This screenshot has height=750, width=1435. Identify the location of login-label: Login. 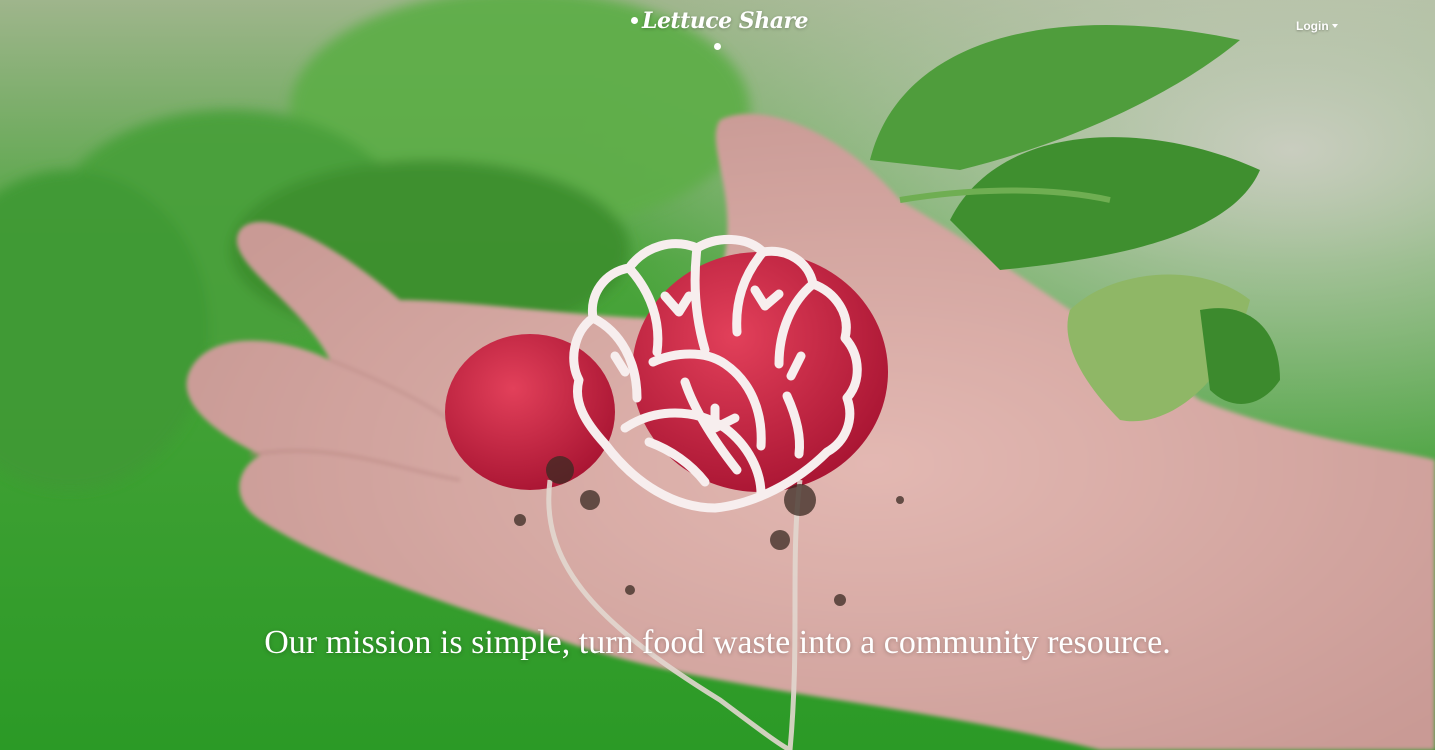
(1312, 26).